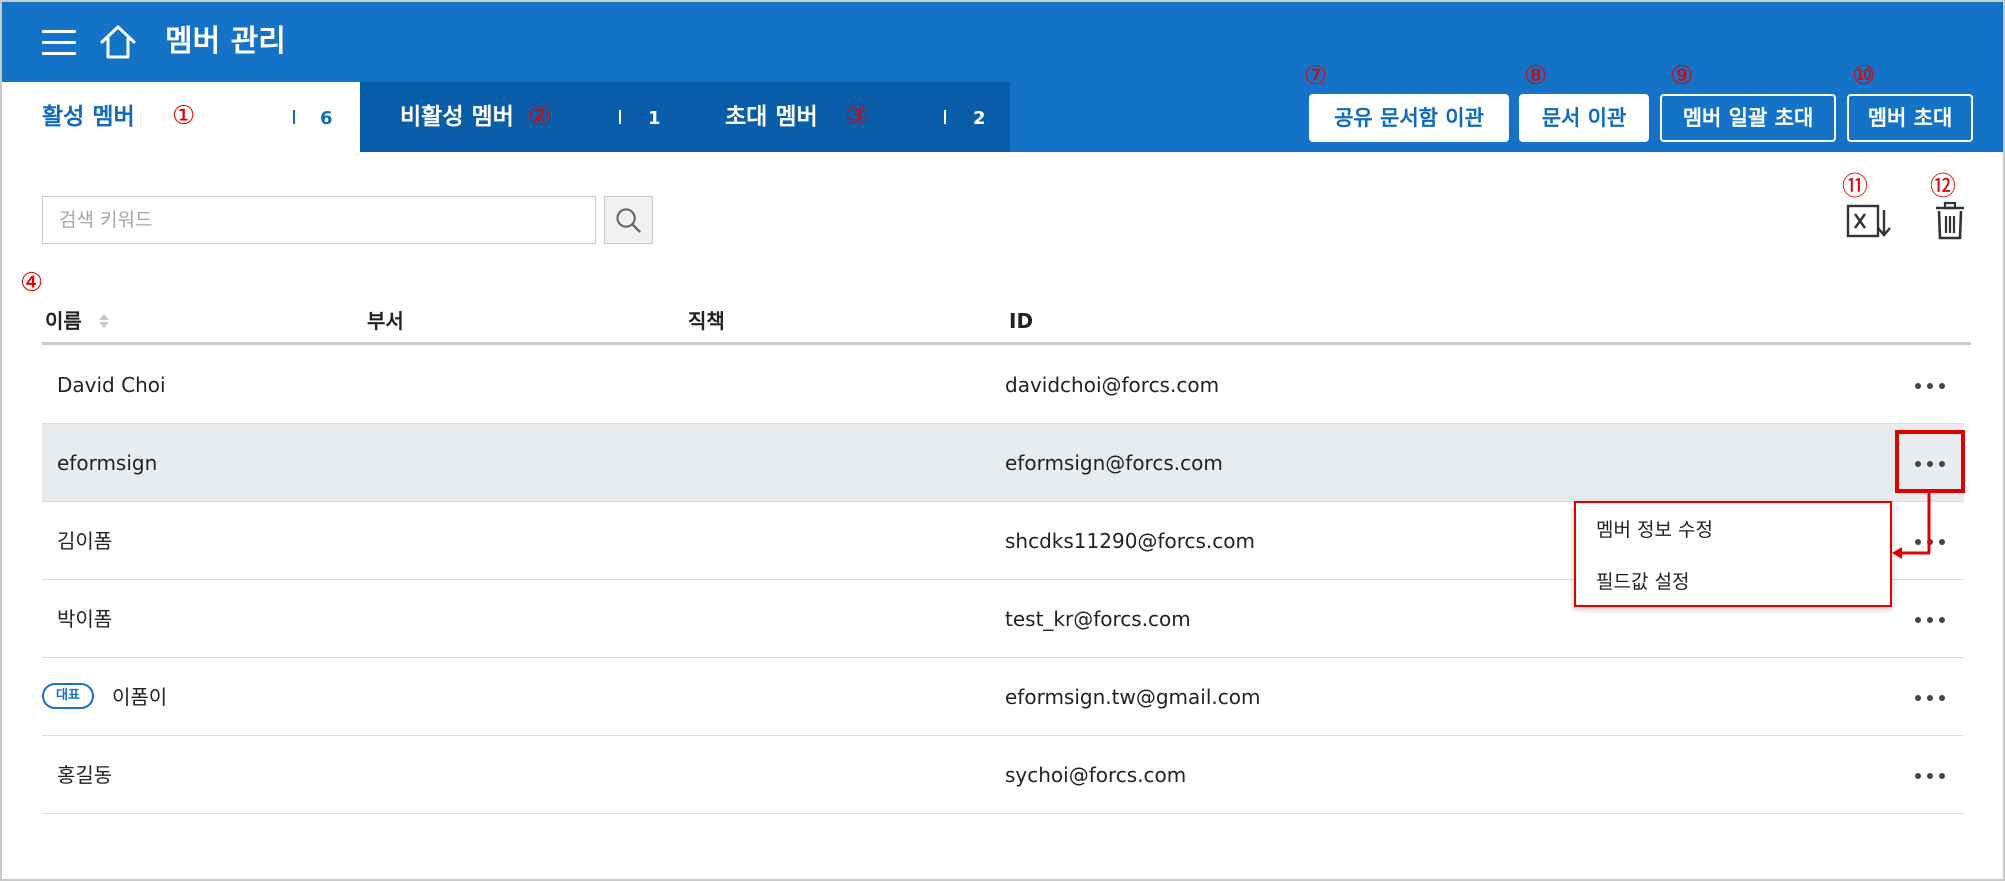  I want to click on tab-label: 활성 멤버, so click(88, 117).